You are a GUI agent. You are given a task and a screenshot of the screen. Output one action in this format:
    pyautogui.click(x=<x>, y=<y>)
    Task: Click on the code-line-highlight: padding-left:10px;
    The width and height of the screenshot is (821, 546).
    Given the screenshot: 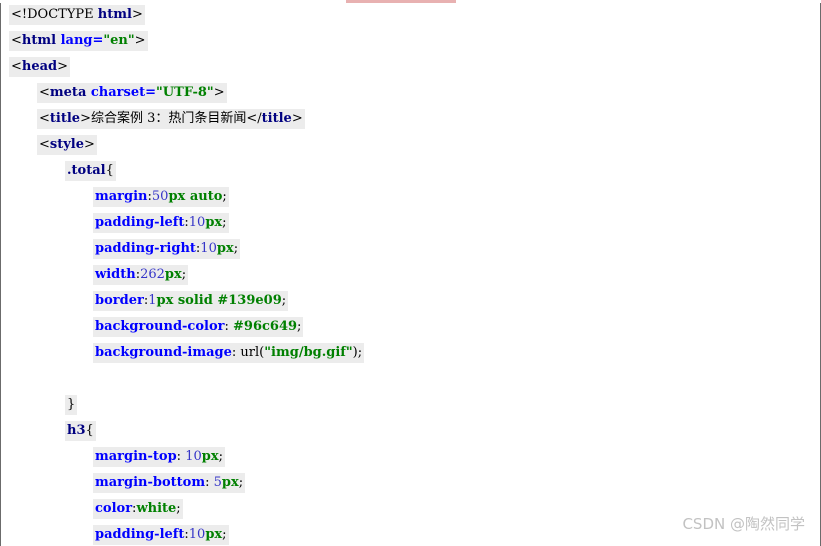 What is the action you would take?
    pyautogui.click(x=161, y=223)
    